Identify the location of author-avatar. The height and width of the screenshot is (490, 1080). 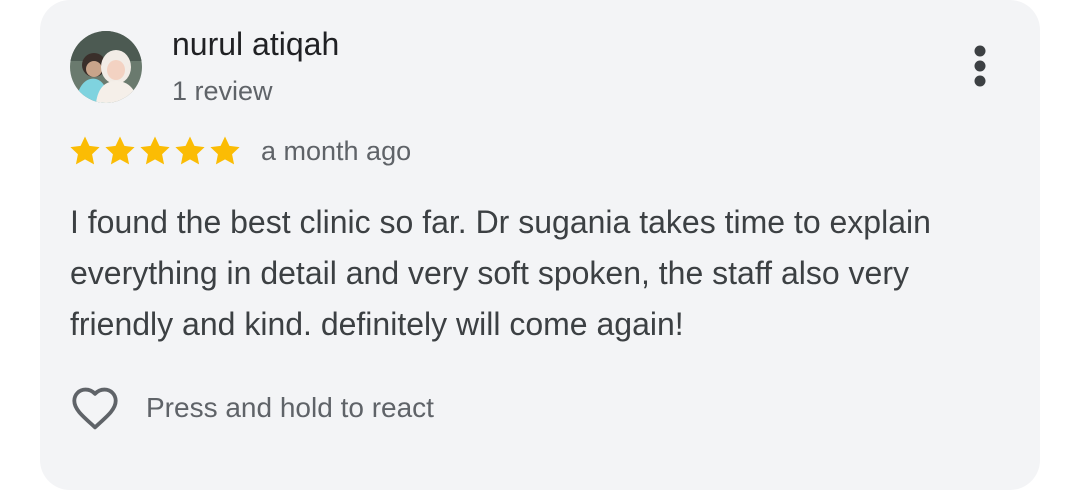
(106, 67).